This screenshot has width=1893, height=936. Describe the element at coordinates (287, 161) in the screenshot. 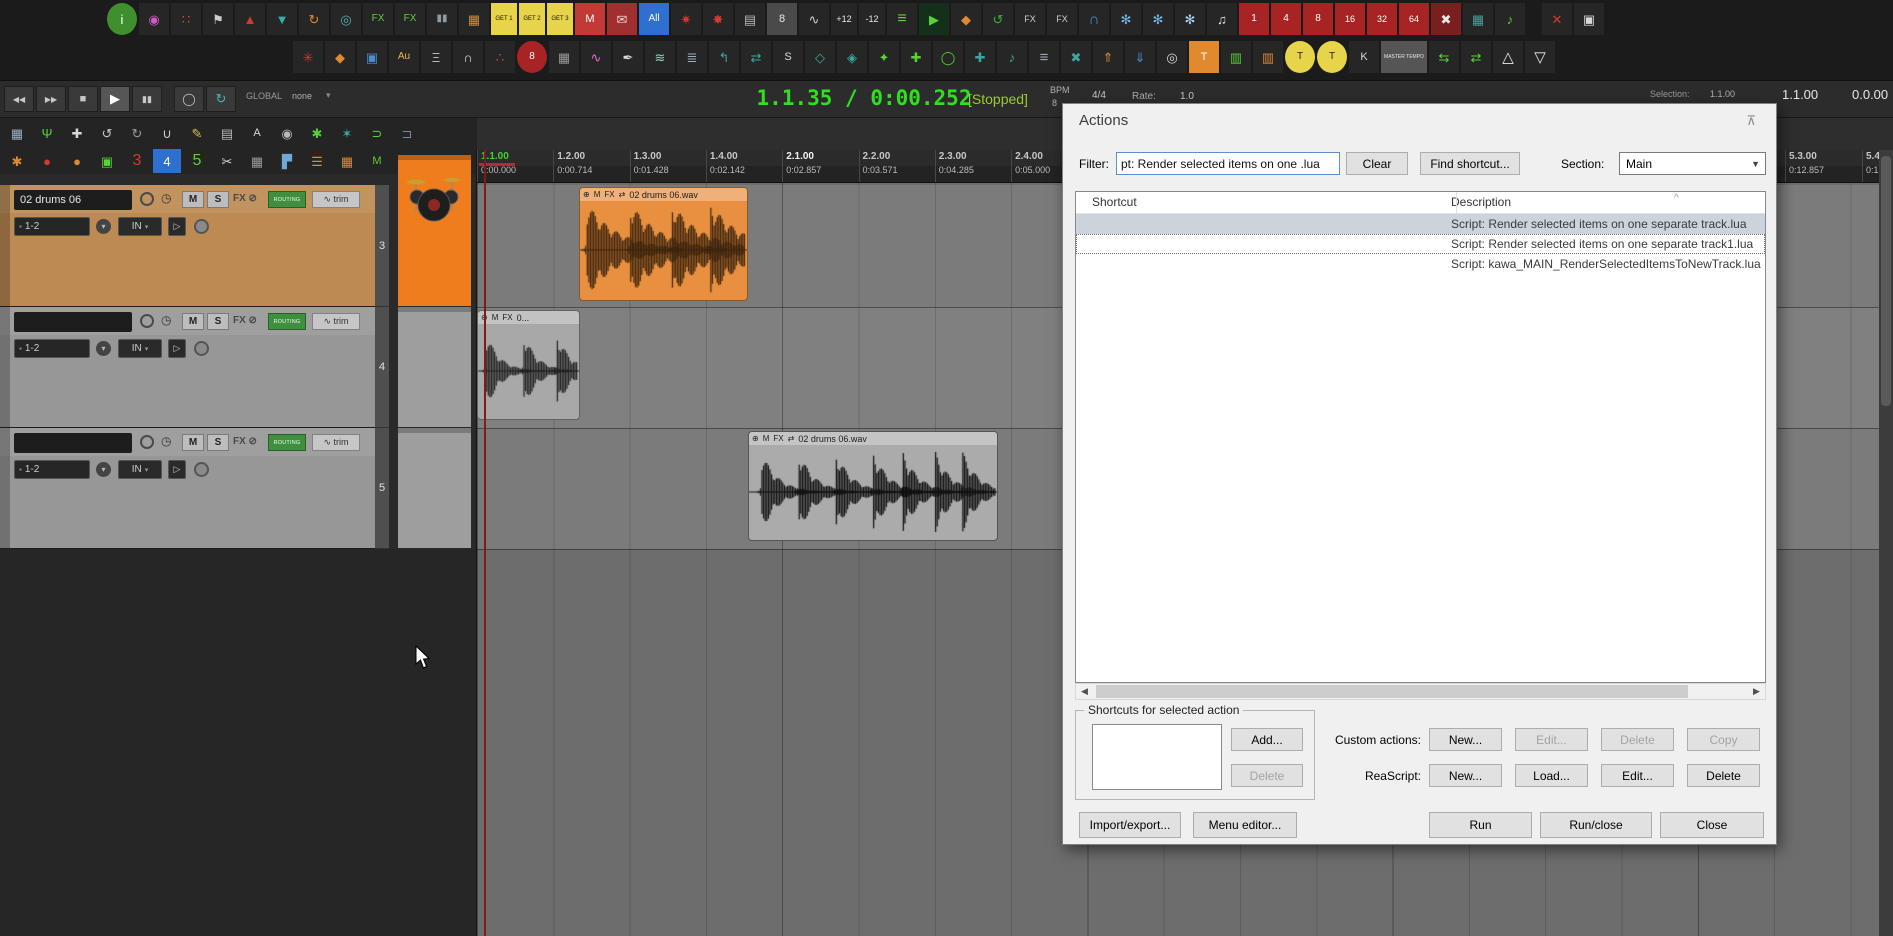

I see `window-icon: ▛` at that location.